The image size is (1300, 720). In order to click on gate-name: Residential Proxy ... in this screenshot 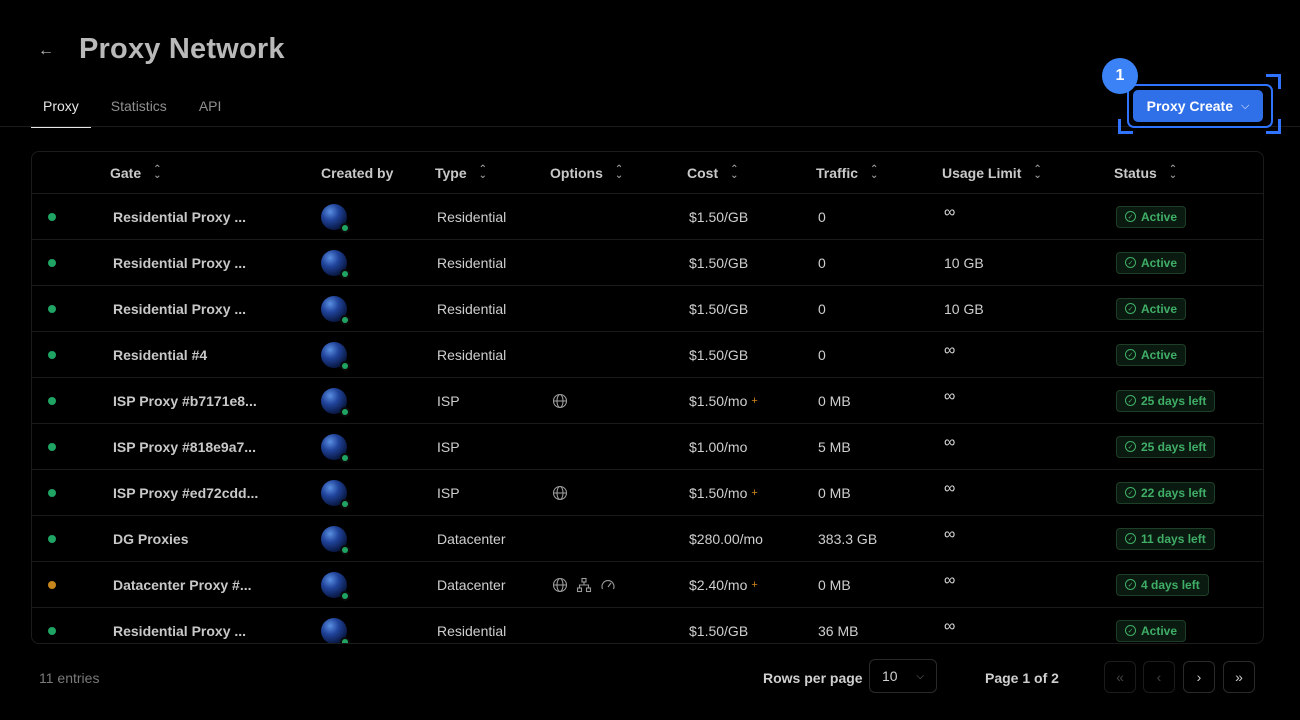, I will do `click(180, 216)`.